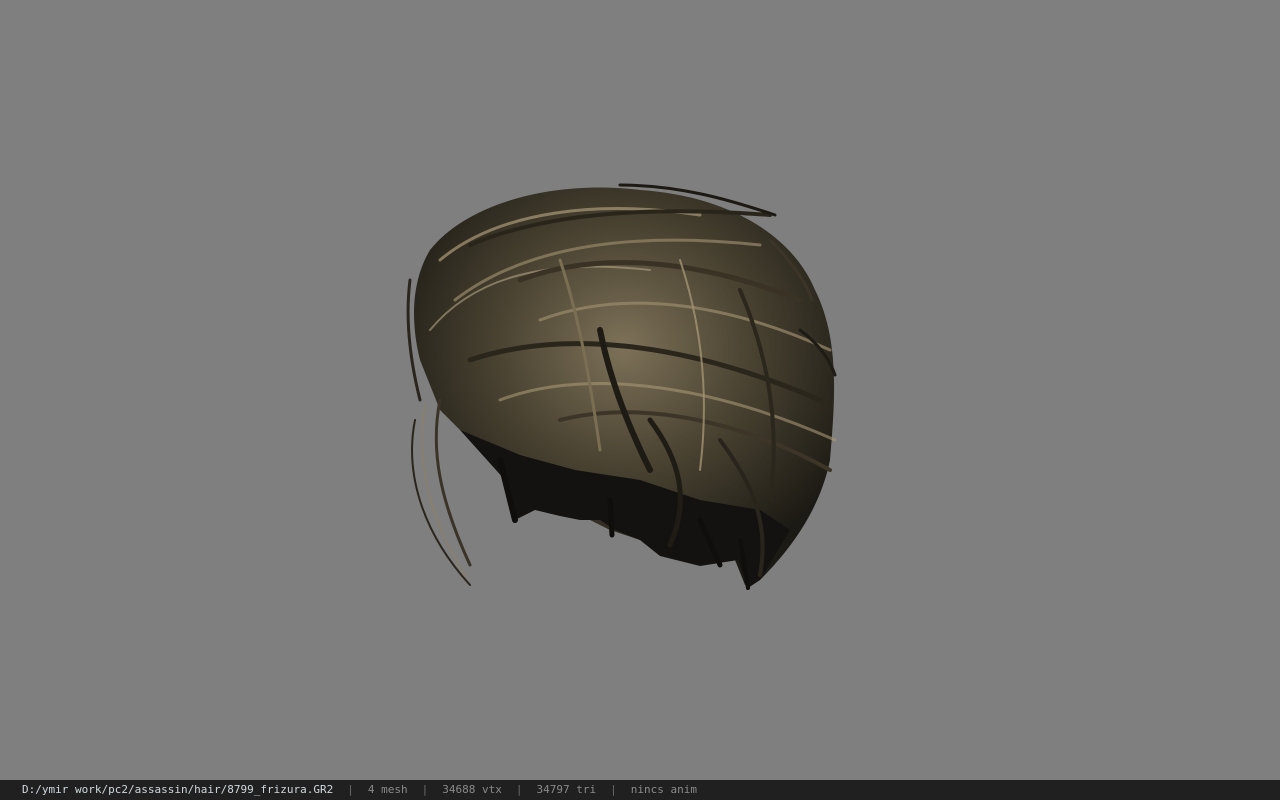 The image size is (1280, 800). I want to click on animation-status: nincs anim, so click(663, 789).